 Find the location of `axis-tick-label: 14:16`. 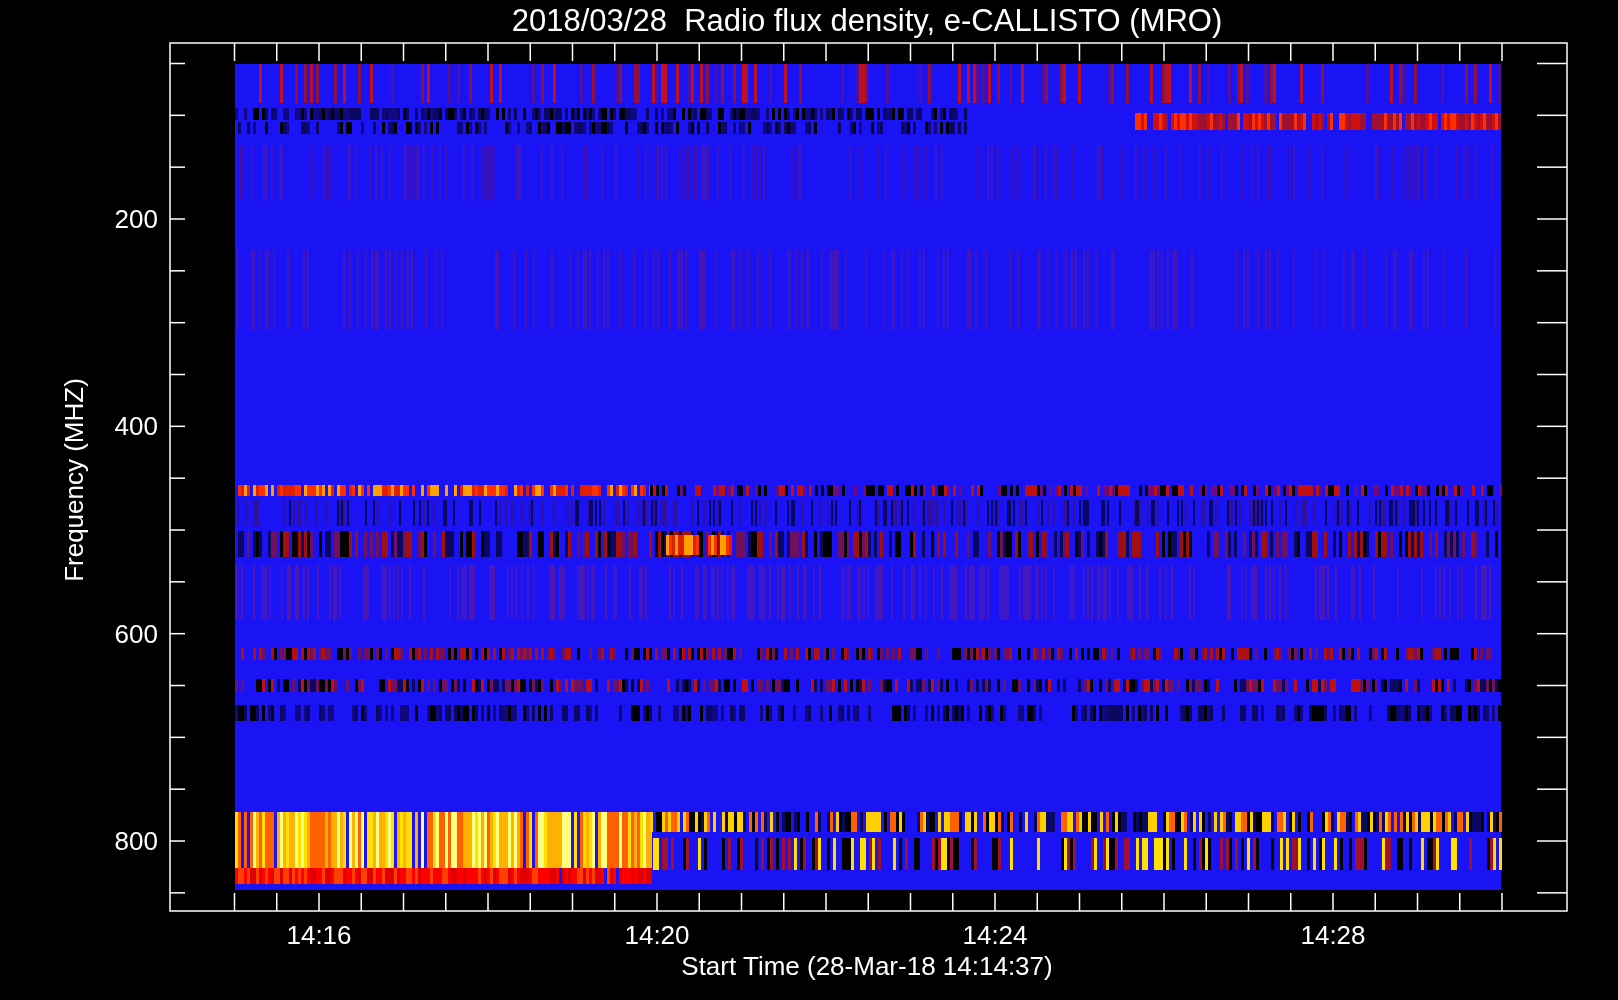

axis-tick-label: 14:16 is located at coordinates (319, 935).